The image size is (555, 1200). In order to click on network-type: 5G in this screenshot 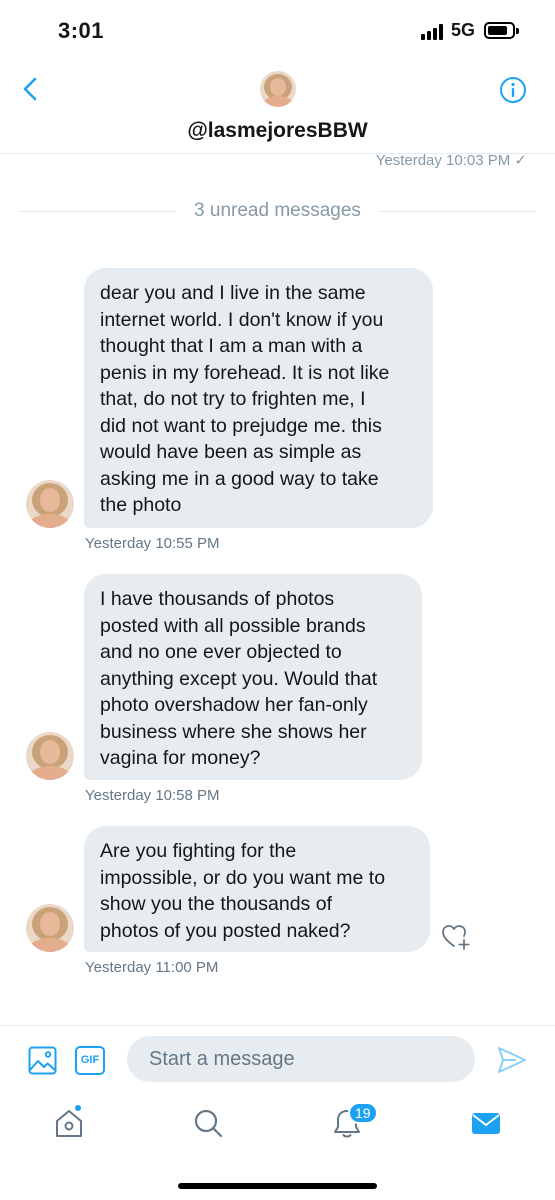, I will do `click(463, 30)`.